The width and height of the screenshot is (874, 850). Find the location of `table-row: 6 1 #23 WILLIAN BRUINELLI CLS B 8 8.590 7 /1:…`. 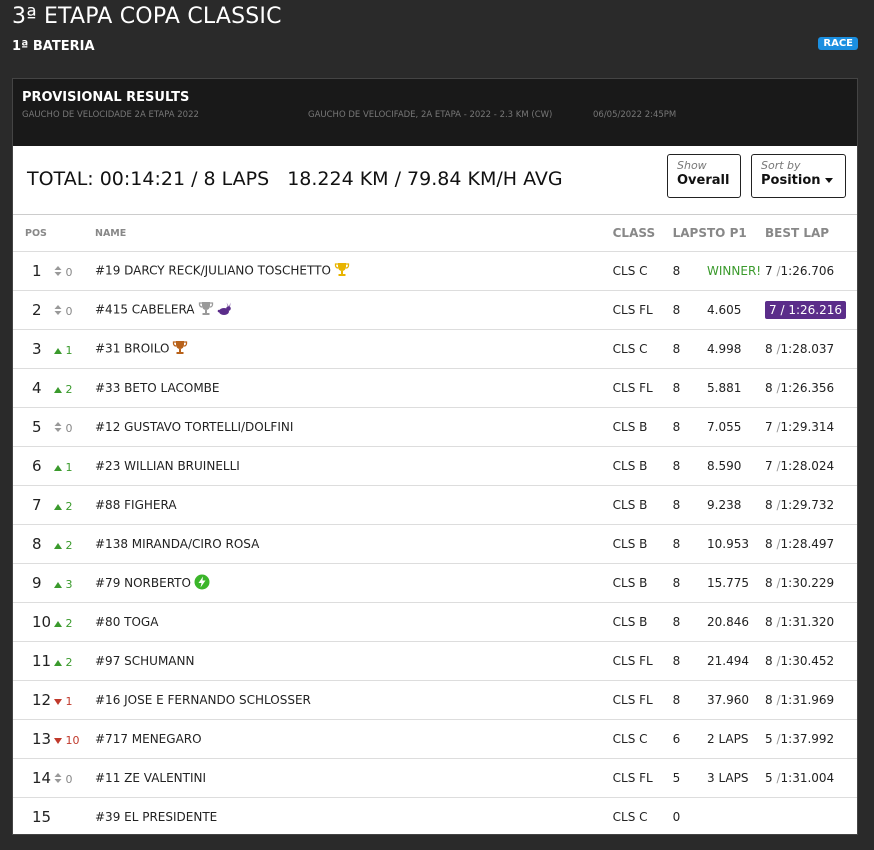

table-row: 6 1 #23 WILLIAN BRUINELLI CLS B 8 8.590 7 /1:… is located at coordinates (435, 466).